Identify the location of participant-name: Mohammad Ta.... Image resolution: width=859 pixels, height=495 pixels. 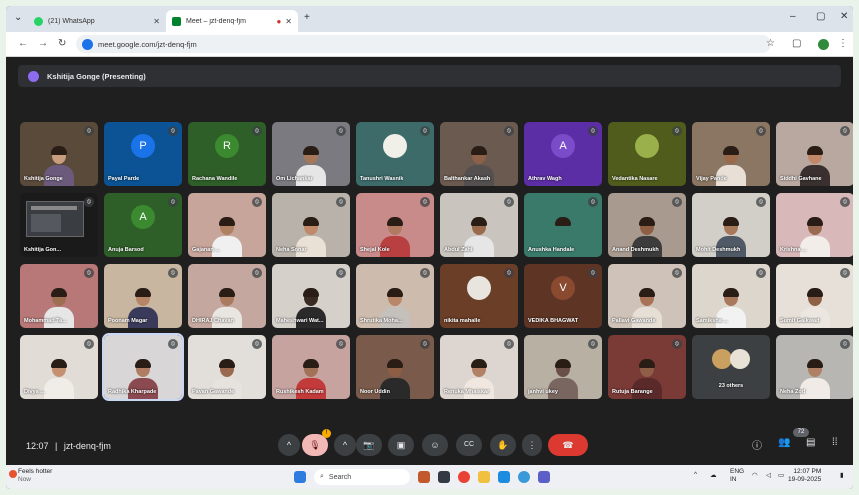
(45, 321).